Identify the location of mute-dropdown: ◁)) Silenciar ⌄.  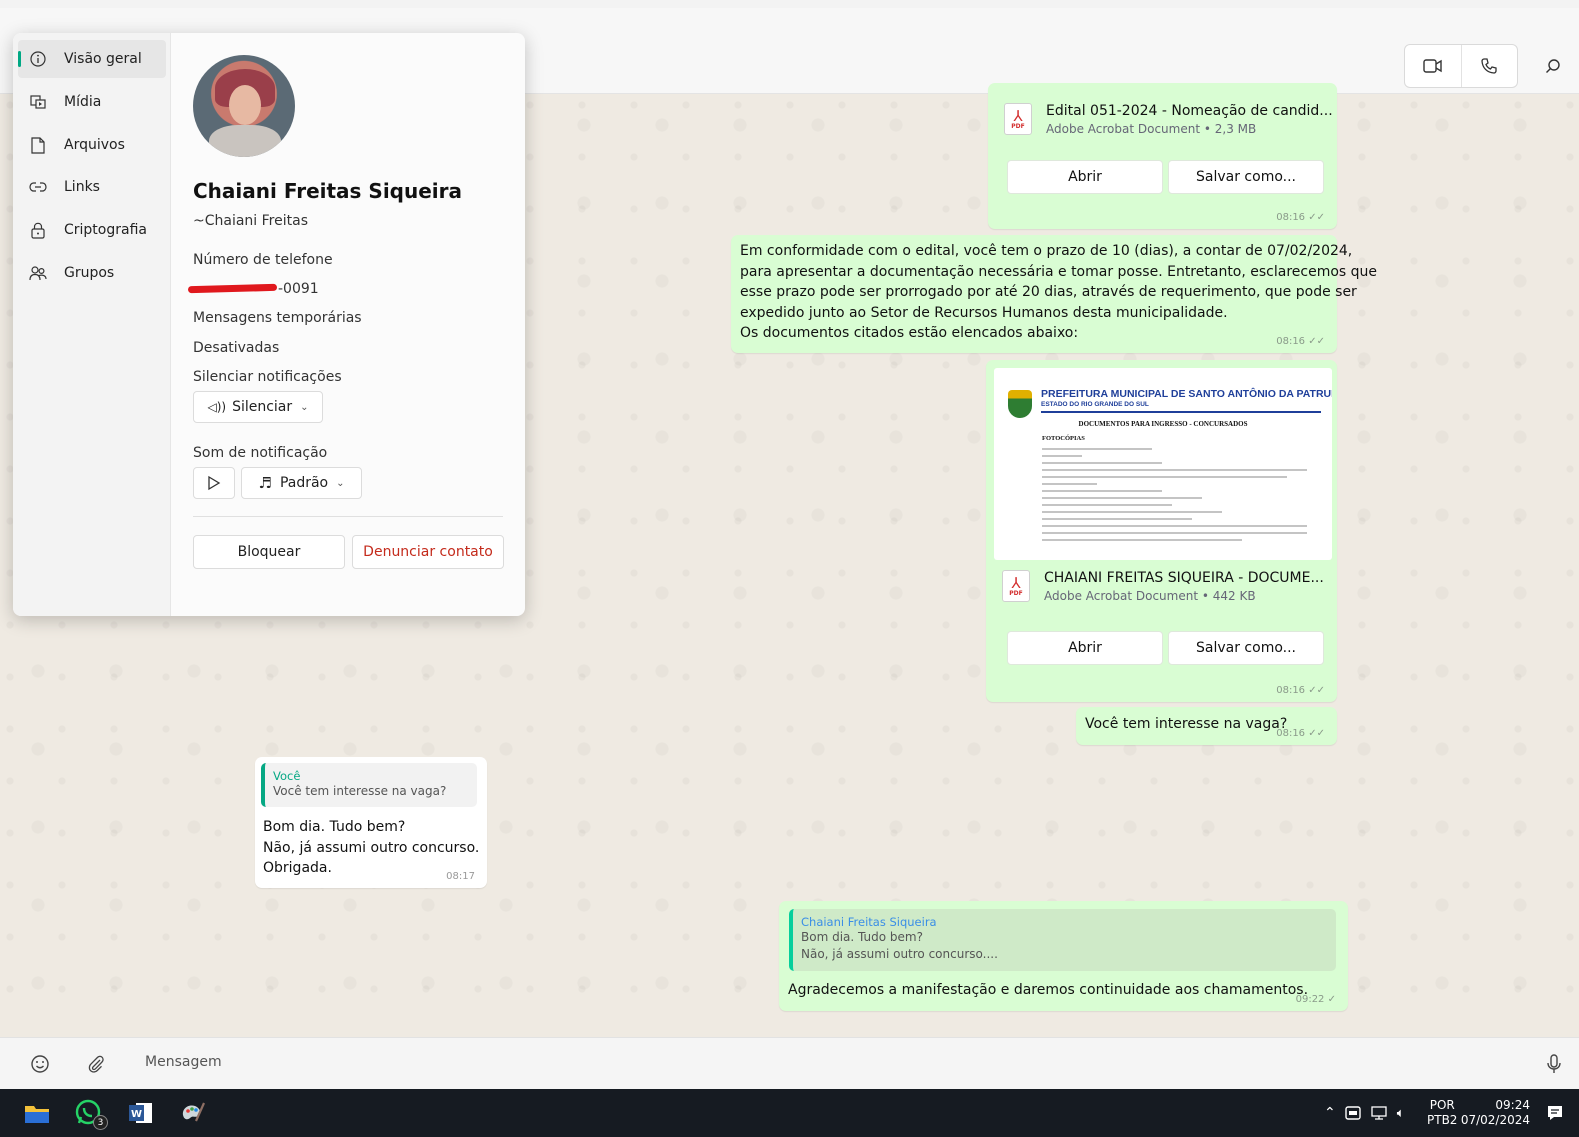
(258, 407).